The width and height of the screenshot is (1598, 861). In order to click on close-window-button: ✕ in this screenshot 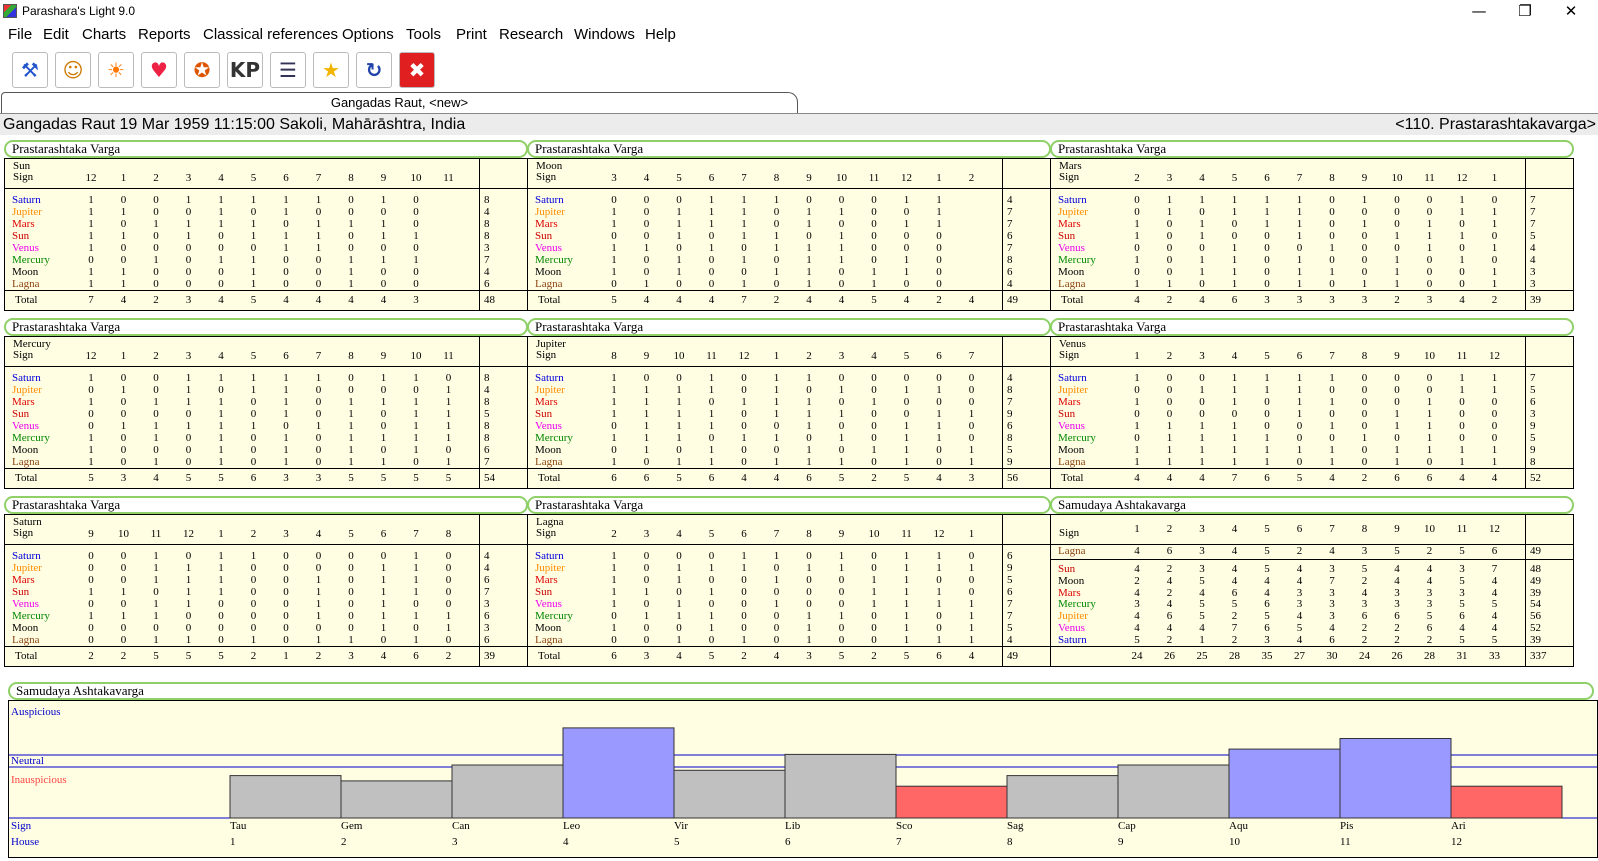, I will do `click(1571, 11)`.